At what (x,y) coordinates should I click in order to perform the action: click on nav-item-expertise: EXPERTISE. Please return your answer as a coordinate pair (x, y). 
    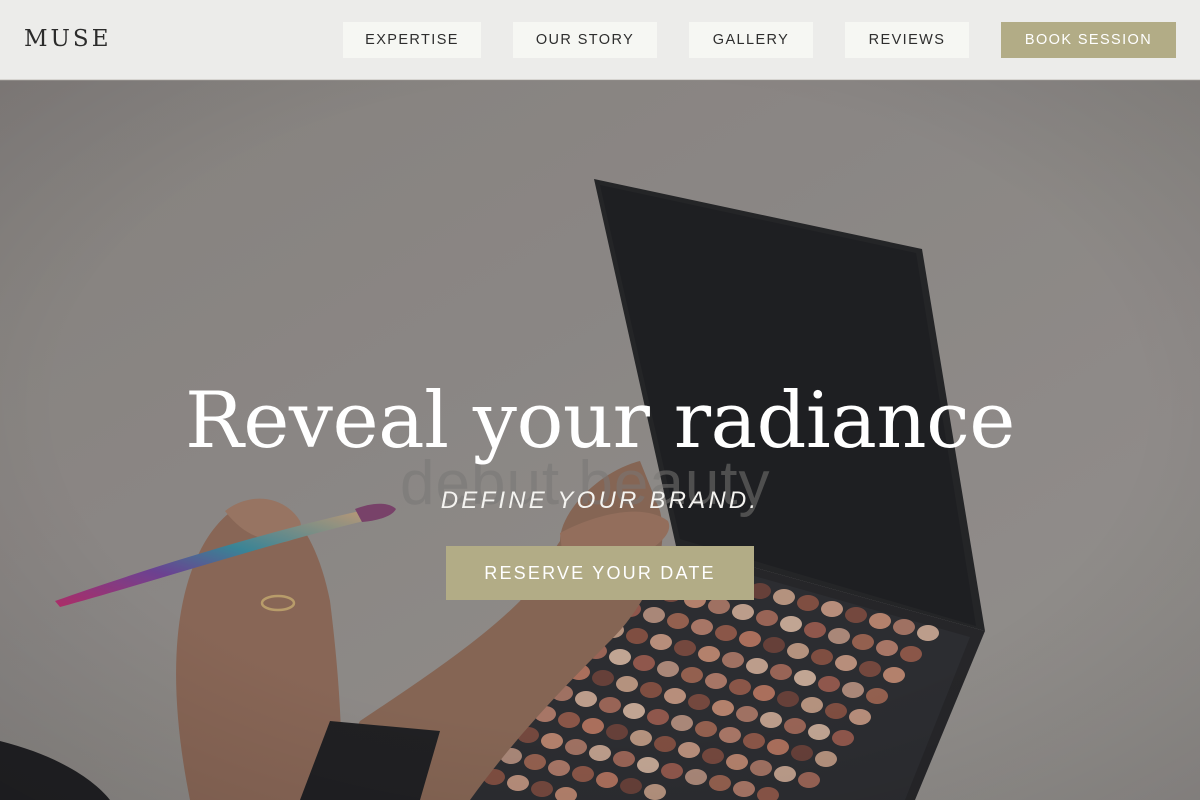
    Looking at the image, I should click on (412, 40).